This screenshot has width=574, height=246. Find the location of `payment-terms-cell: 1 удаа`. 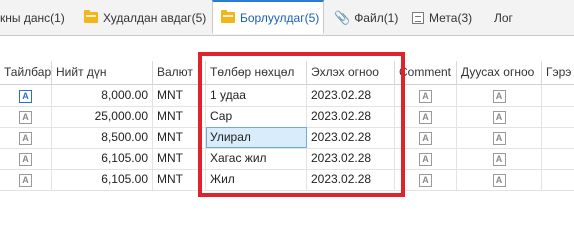

payment-terms-cell: 1 удаа is located at coordinates (256, 95).